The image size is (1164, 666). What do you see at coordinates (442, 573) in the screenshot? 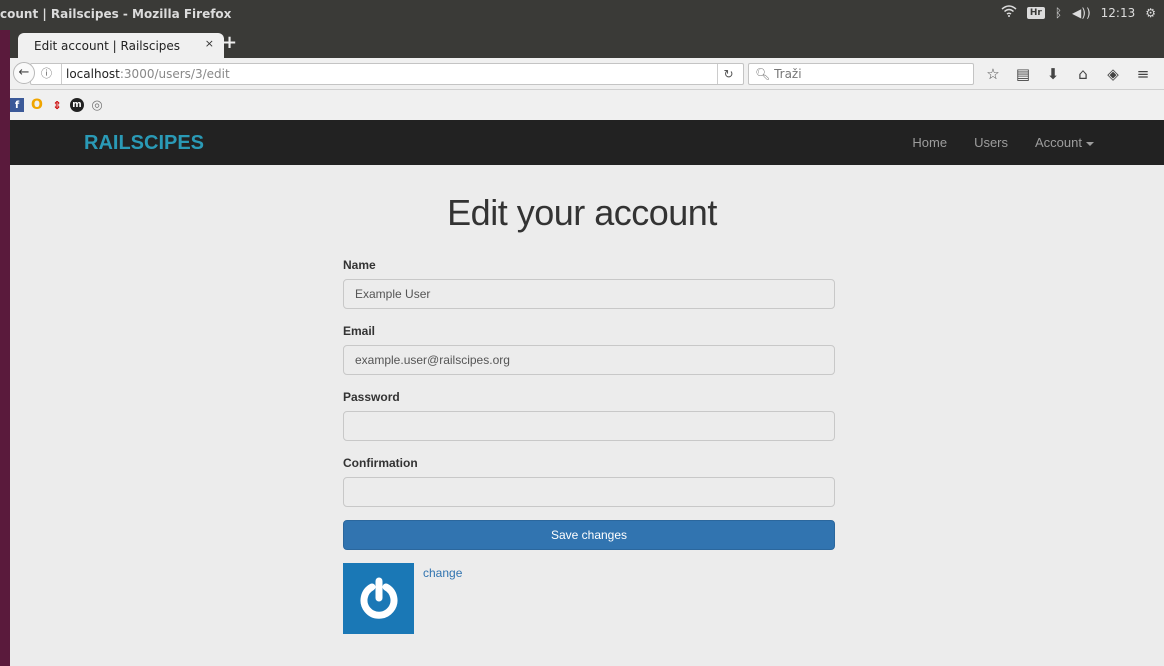
I see `change-gravatar-link: change` at bounding box center [442, 573].